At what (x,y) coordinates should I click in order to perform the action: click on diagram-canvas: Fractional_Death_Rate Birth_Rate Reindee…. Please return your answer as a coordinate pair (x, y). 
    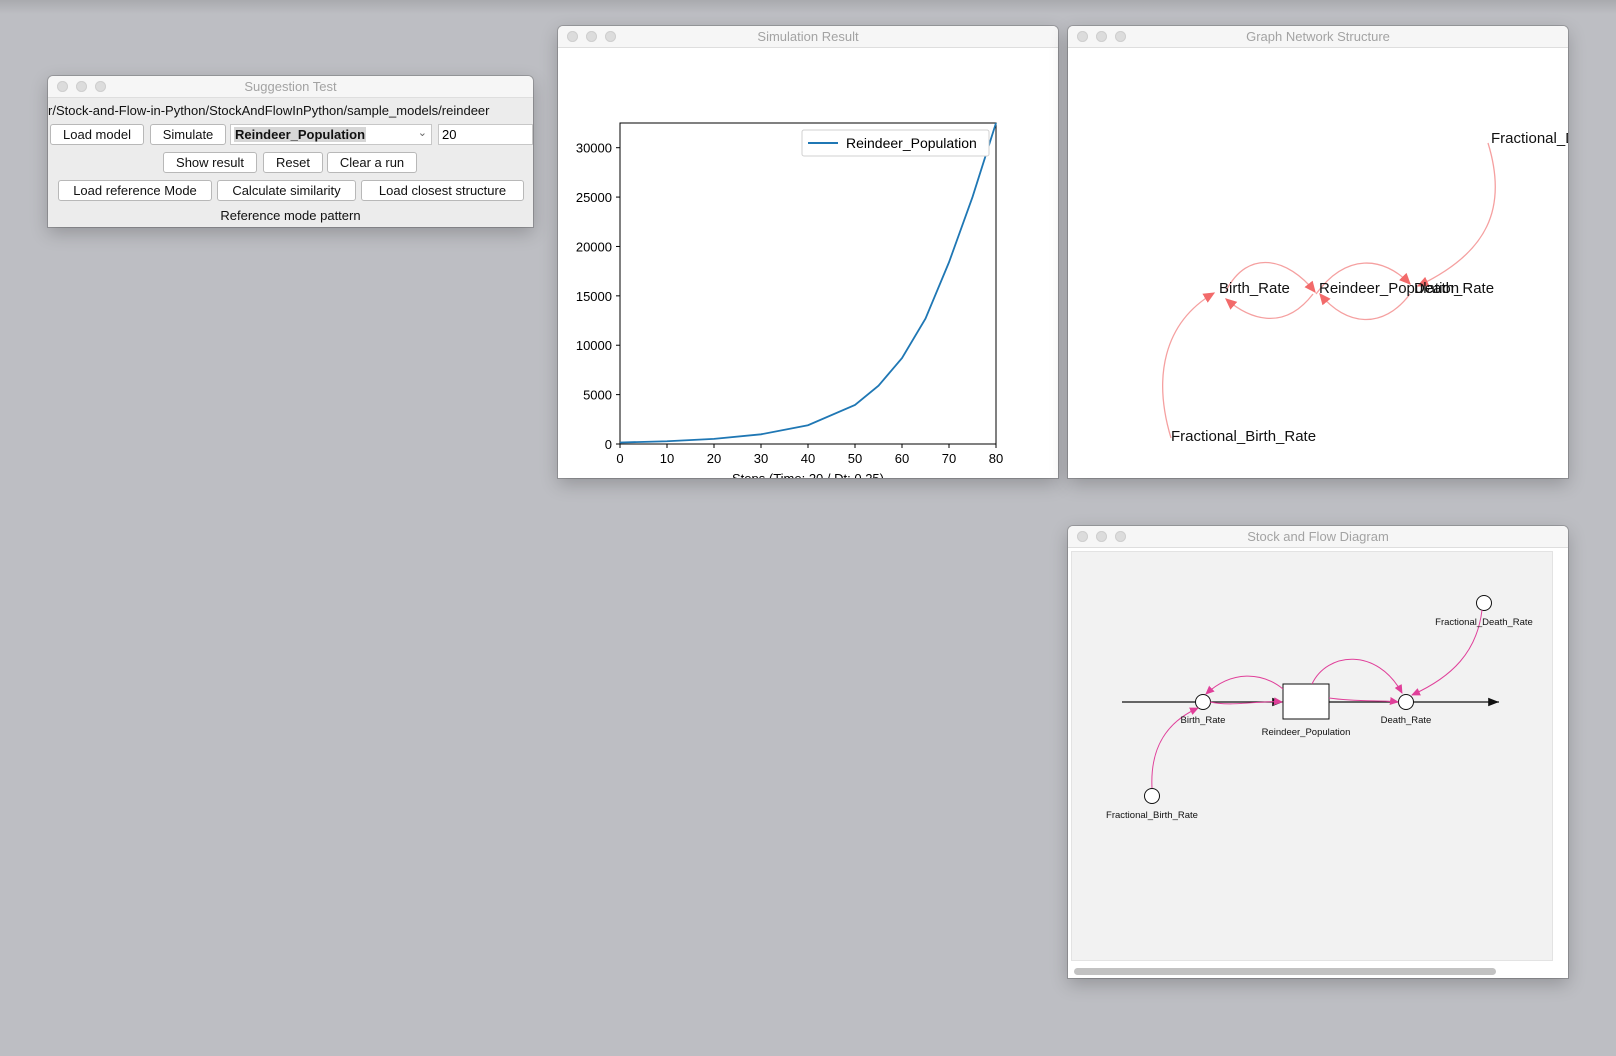
    Looking at the image, I should click on (1312, 756).